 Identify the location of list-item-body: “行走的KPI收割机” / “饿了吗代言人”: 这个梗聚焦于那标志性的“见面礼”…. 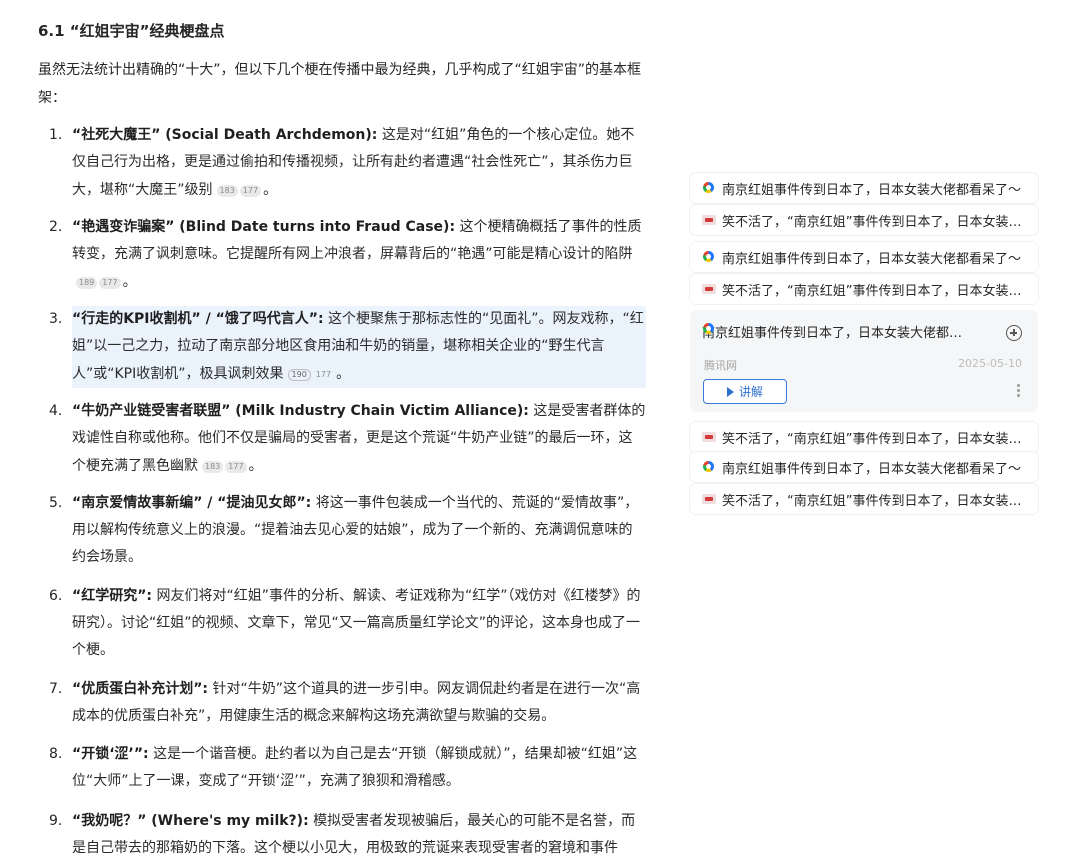
(359, 347).